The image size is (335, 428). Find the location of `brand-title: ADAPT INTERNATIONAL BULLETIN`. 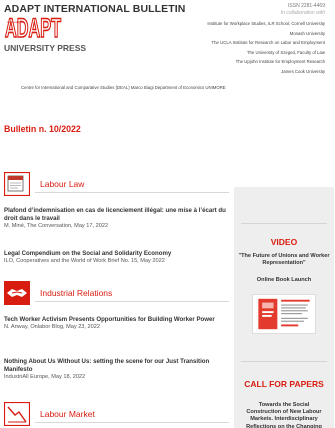

brand-title: ADAPT INTERNATIONAL BULLETIN is located at coordinates (95, 9).